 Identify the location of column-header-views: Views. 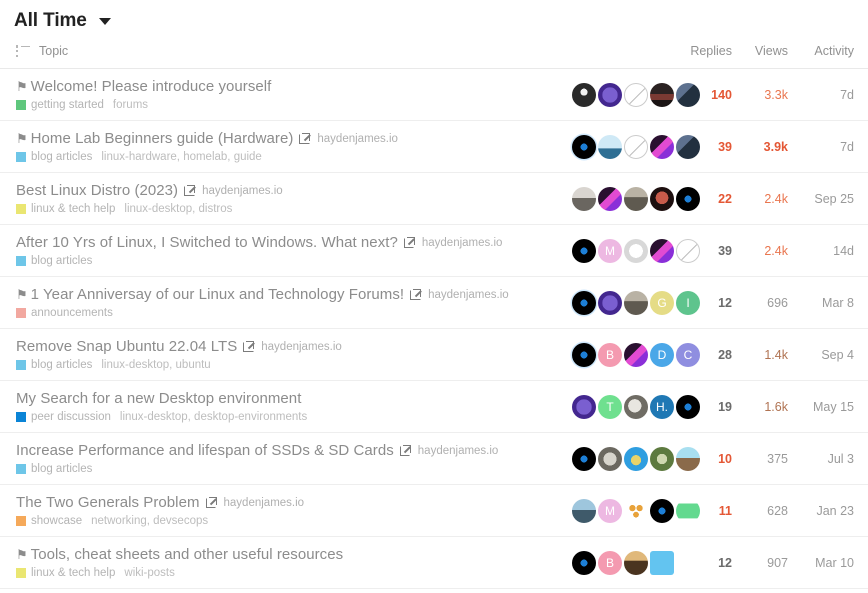
(775, 51).